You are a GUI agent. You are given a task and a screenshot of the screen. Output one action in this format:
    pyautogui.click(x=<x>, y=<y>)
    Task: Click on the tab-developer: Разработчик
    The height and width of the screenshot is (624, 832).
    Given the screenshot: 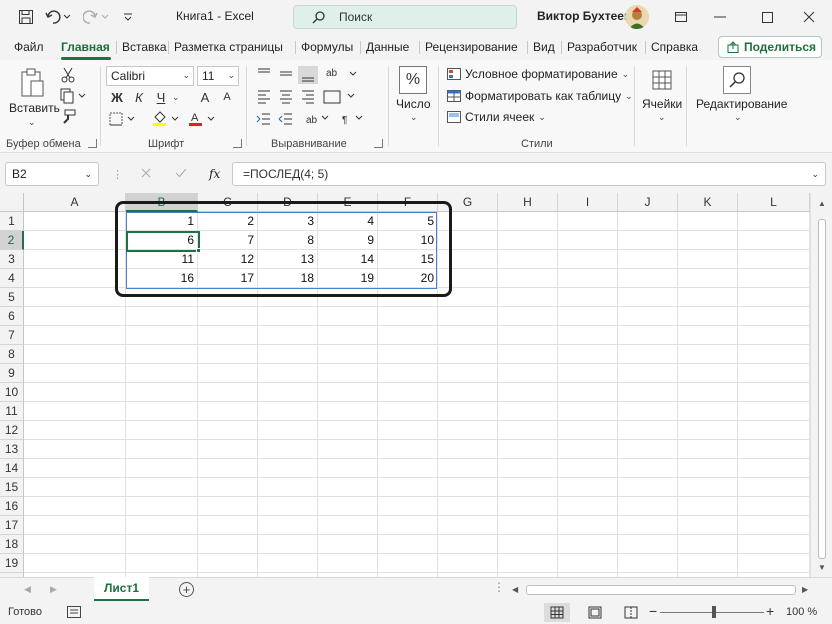 What is the action you would take?
    pyautogui.click(x=602, y=47)
    